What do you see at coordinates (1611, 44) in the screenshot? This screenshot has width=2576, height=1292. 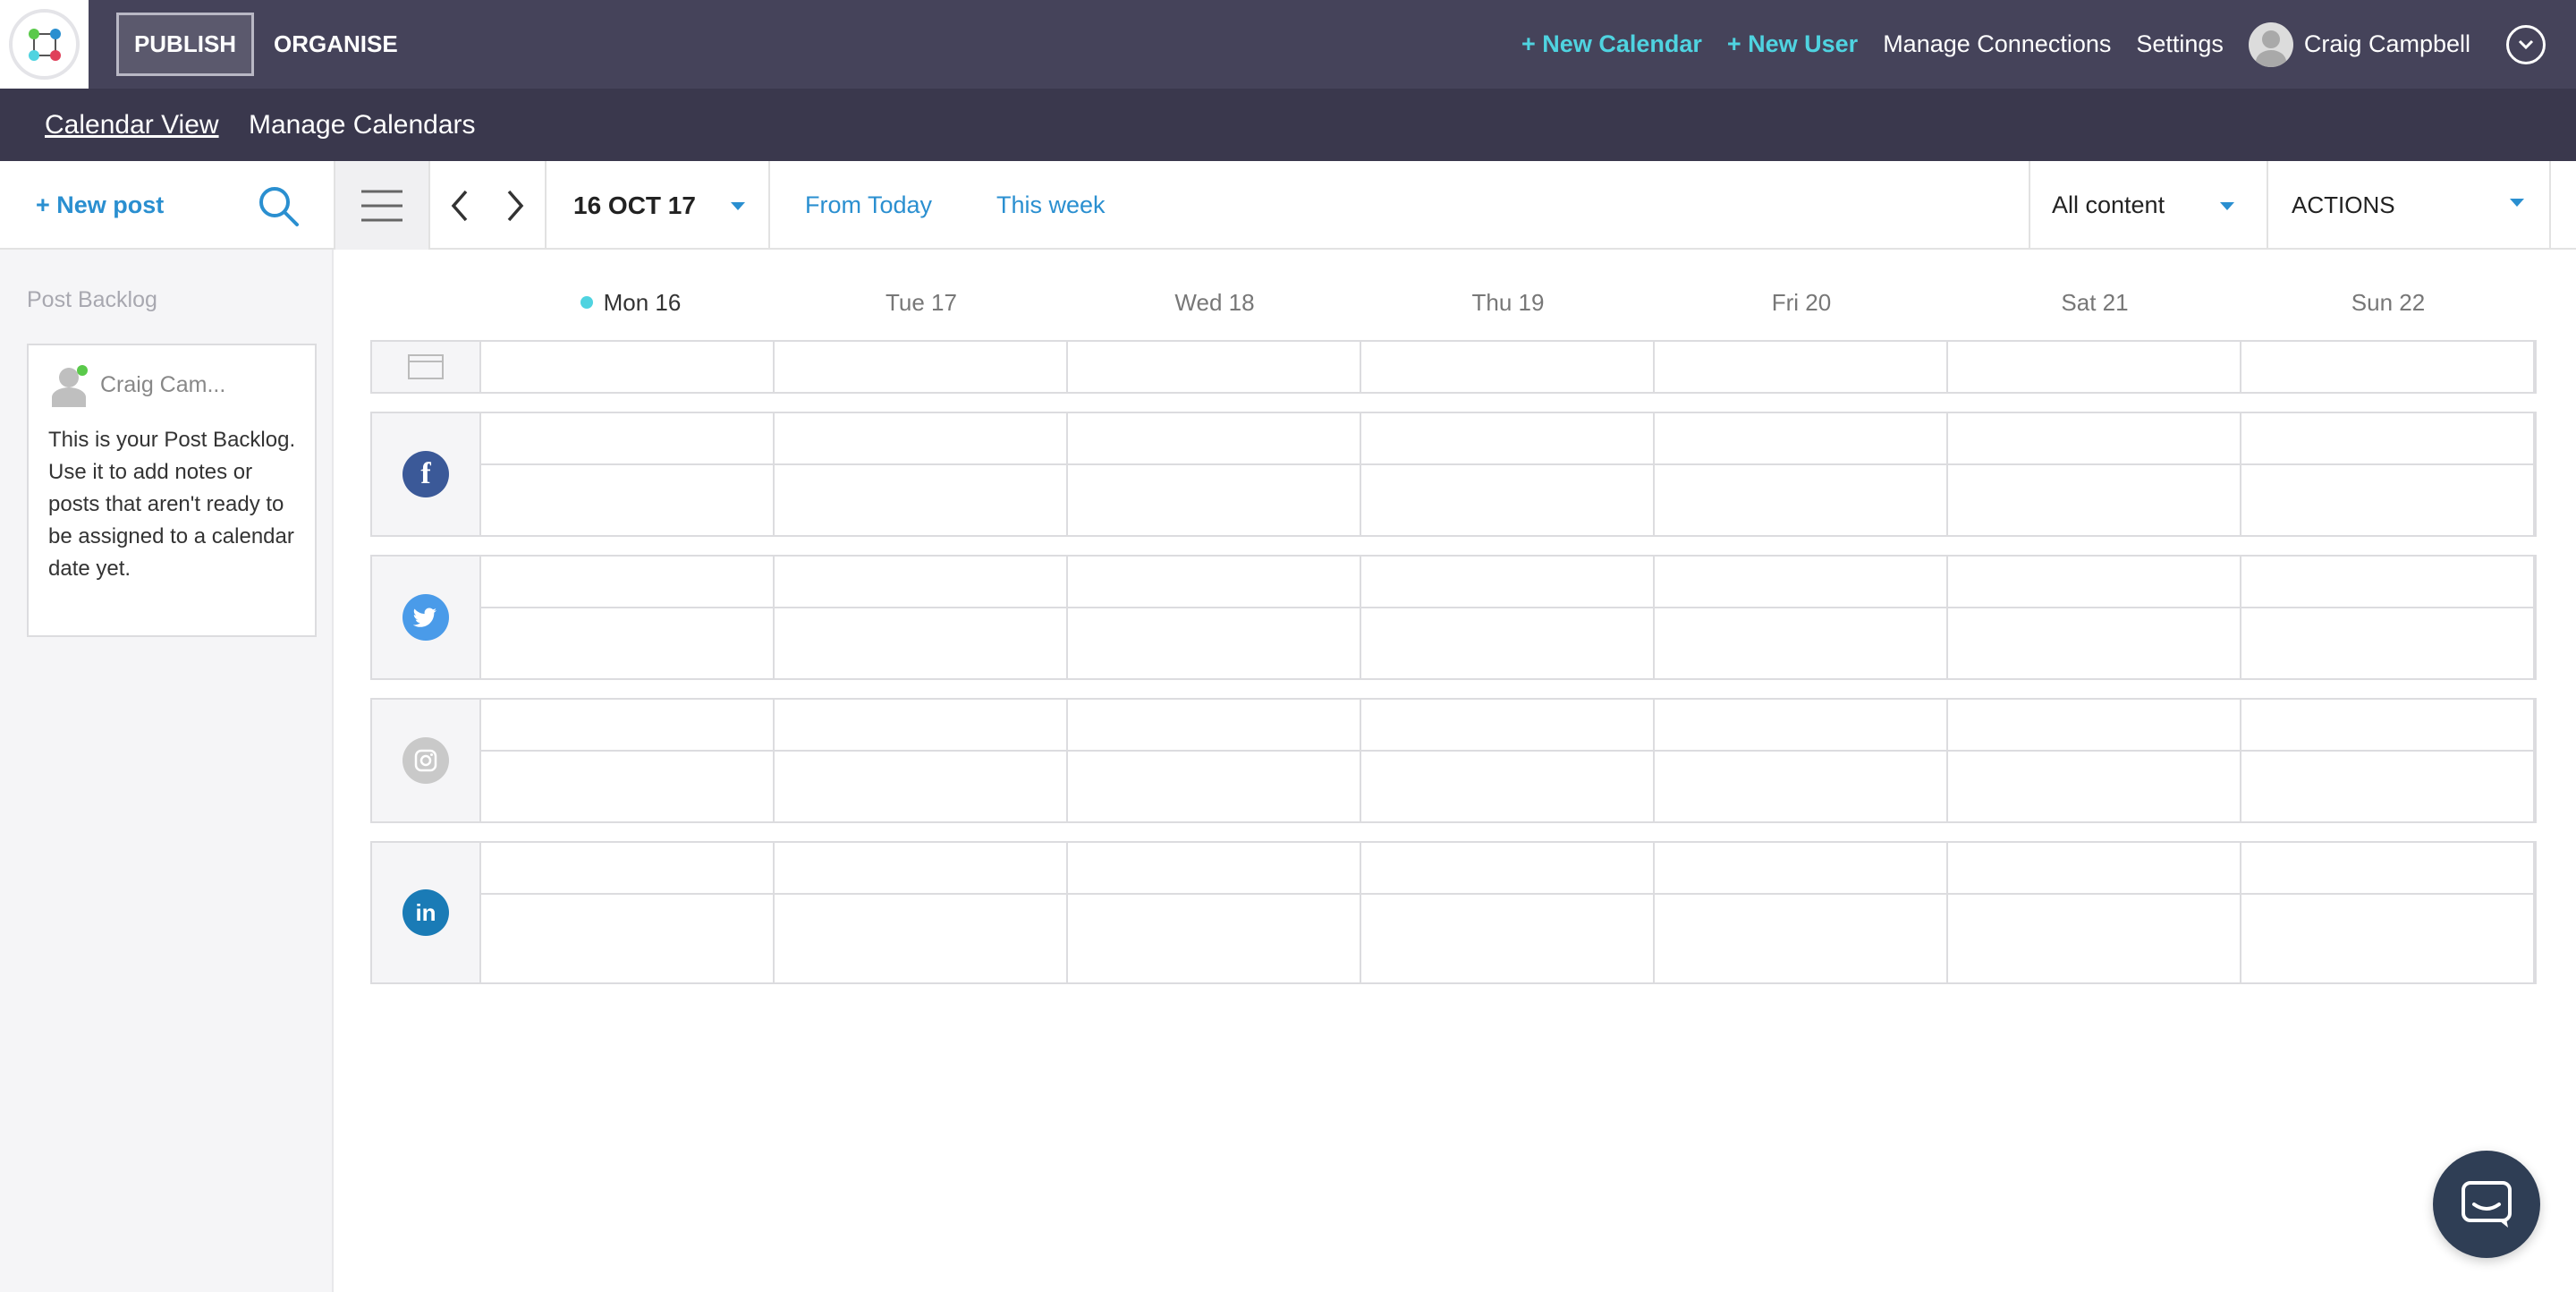 I see `new-calendar-link: + New Calendar` at bounding box center [1611, 44].